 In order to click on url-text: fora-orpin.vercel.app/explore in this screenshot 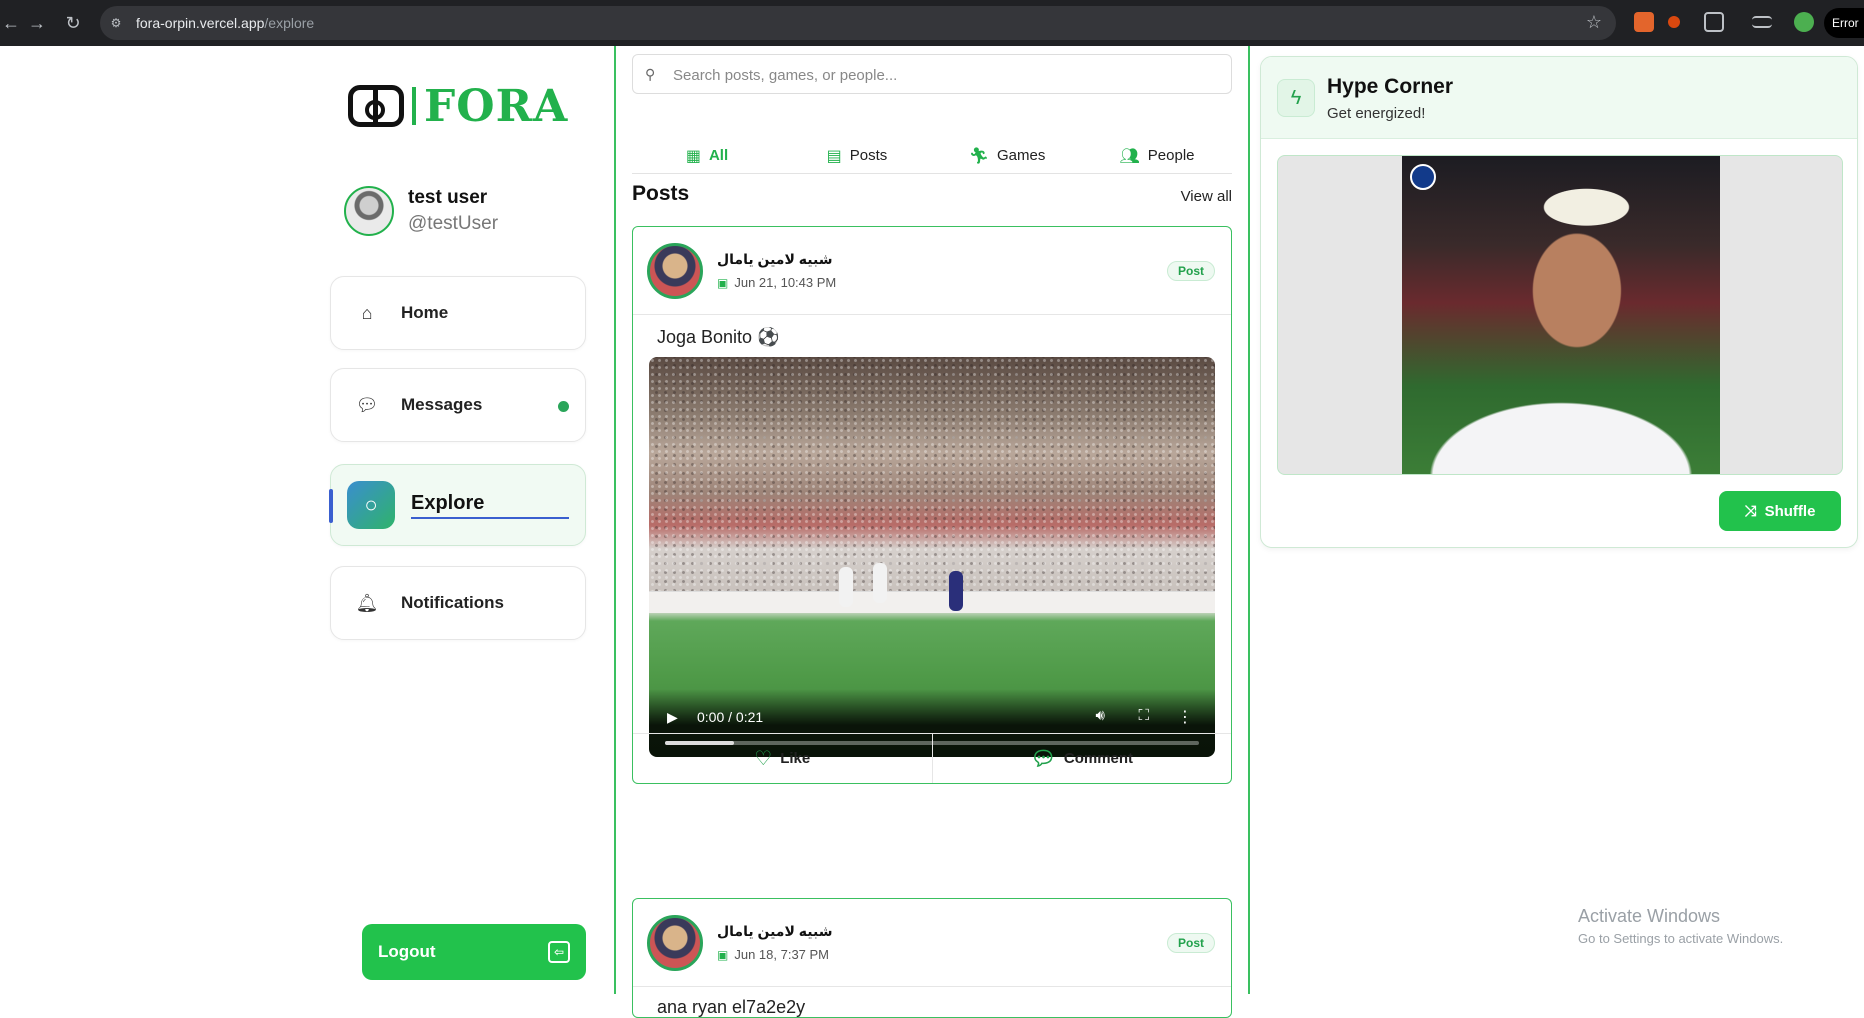, I will do `click(225, 23)`.